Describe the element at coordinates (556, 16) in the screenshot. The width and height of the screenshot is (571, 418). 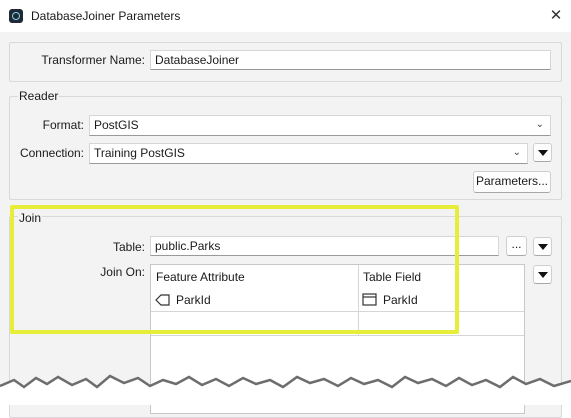
I see `close-icon: ✕` at that location.